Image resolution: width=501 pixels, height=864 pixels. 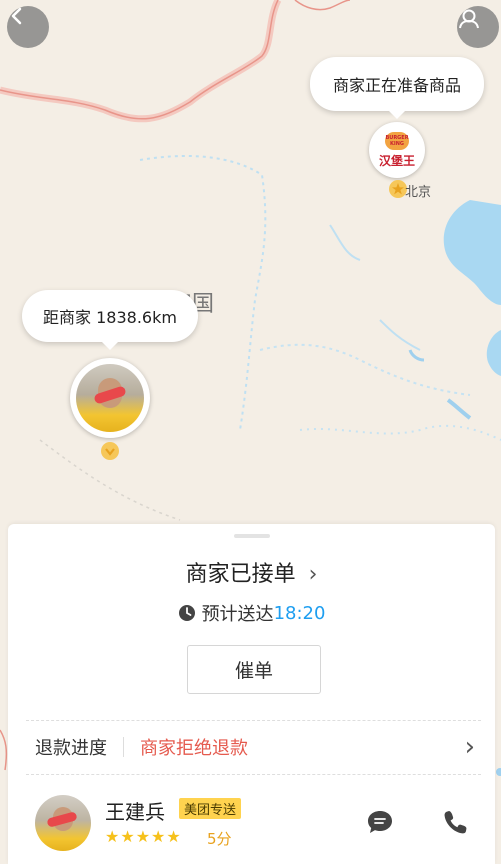 I want to click on city-label: 北京, so click(x=418, y=192).